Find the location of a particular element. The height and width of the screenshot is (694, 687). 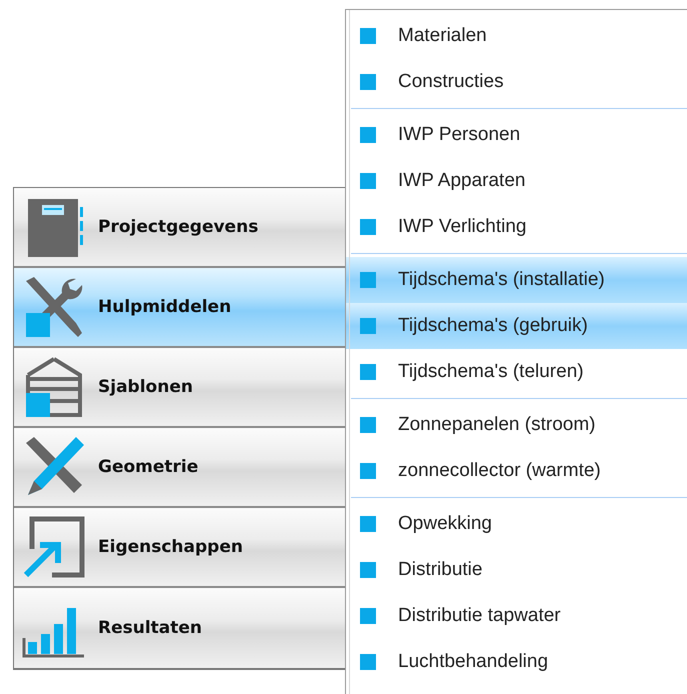

menu-item: Tijdschema's (gebruik) is located at coordinates (516, 326).